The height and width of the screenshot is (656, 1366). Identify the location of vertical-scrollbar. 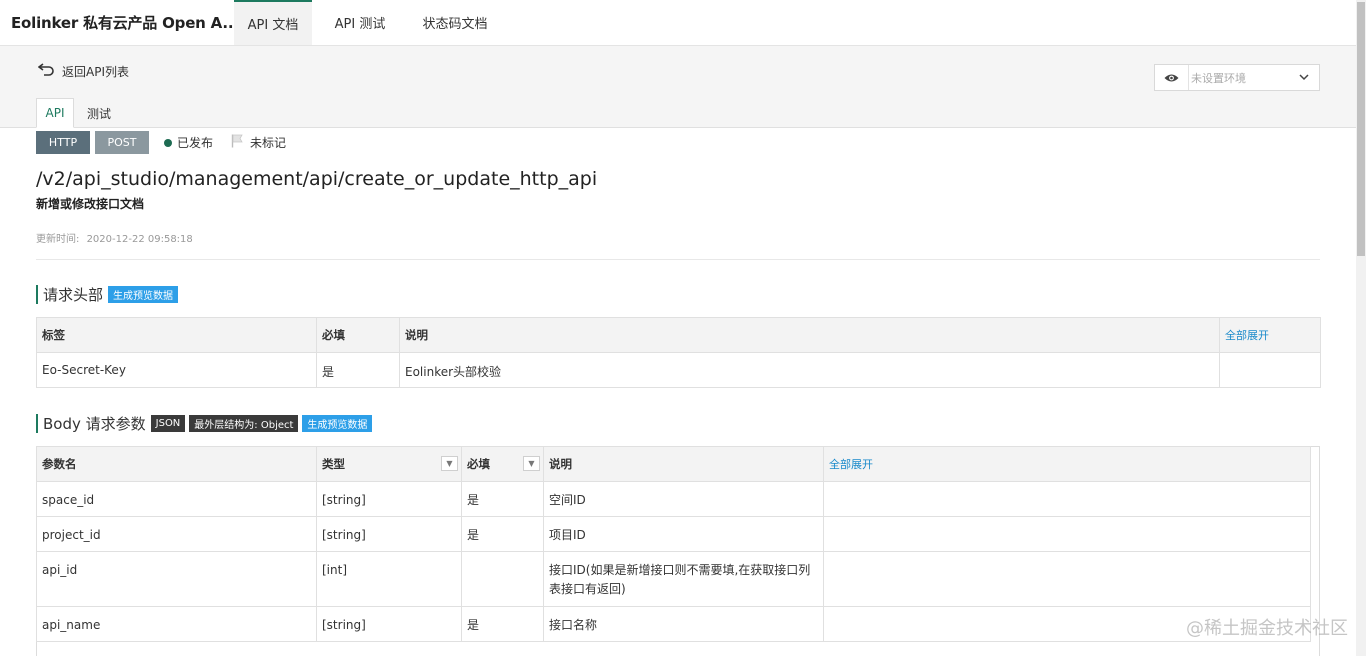
(1361, 328).